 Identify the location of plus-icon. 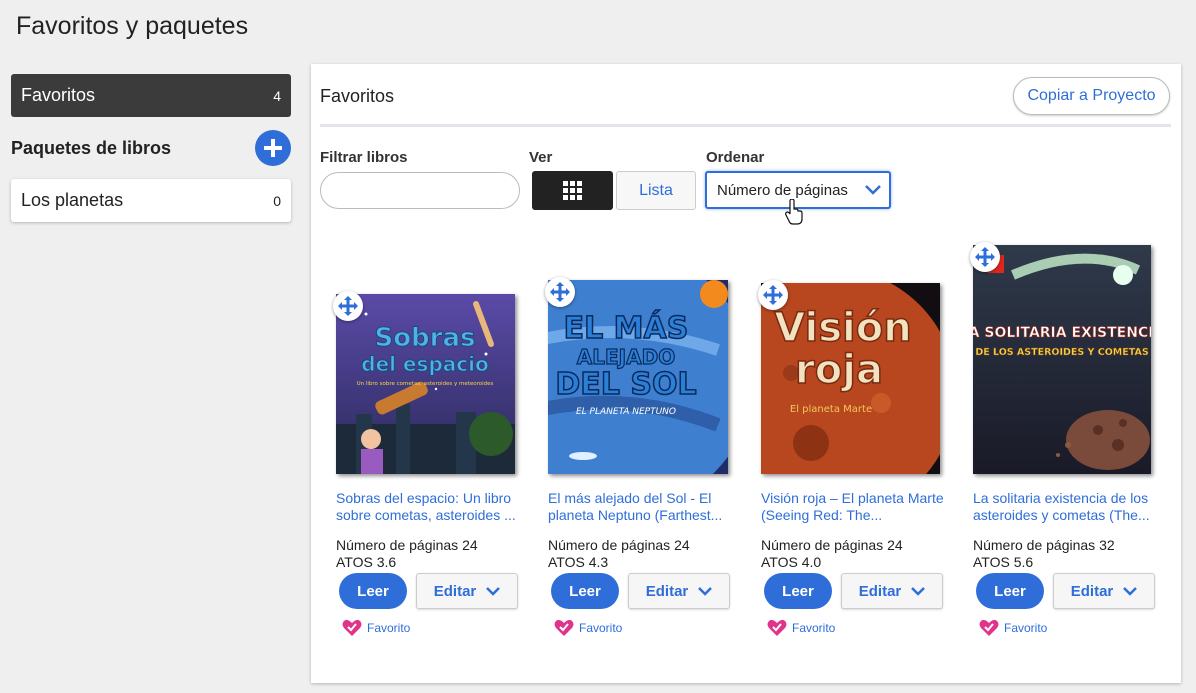
(273, 148).